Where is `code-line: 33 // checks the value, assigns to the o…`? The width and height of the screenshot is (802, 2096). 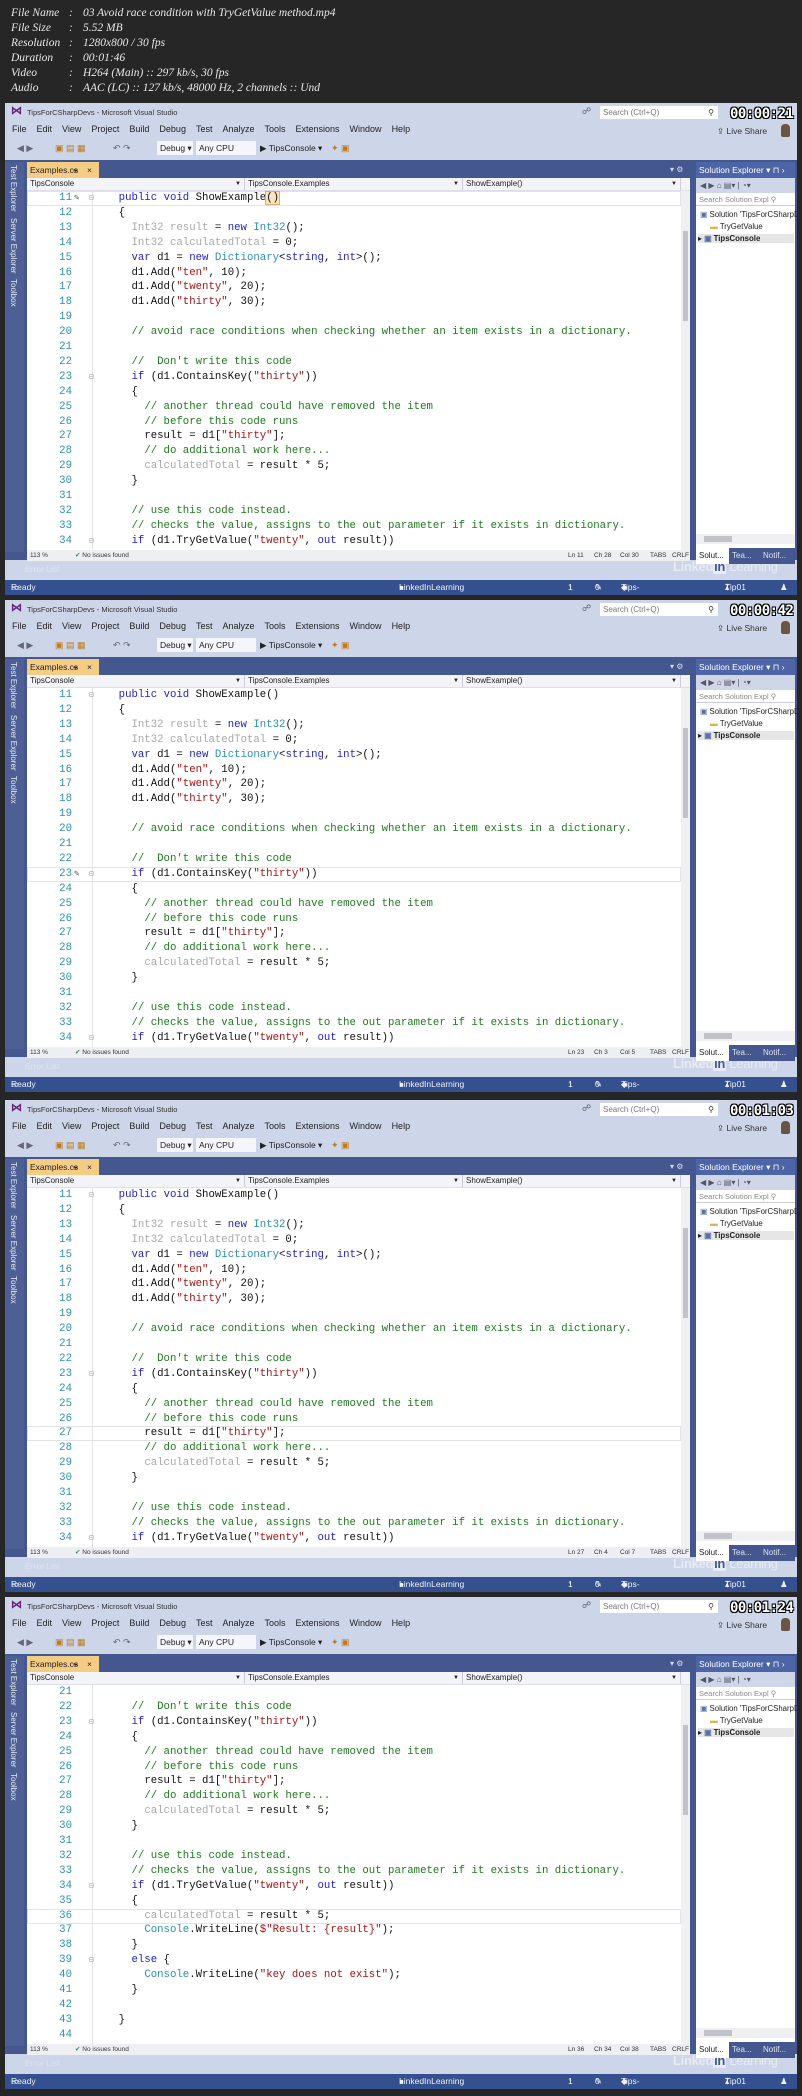 code-line: 33 // checks the value, assigns to the o… is located at coordinates (354, 1023).